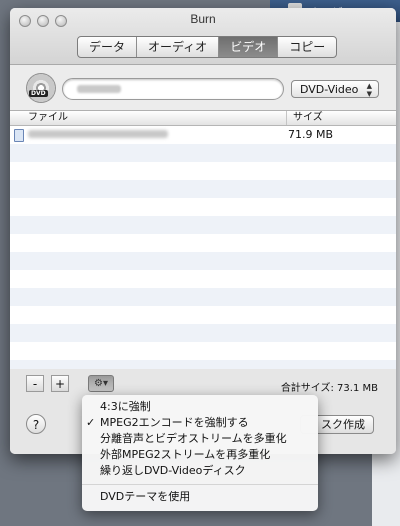 The image size is (400, 526). What do you see at coordinates (60, 383) in the screenshot?
I see `add-item-button: +` at bounding box center [60, 383].